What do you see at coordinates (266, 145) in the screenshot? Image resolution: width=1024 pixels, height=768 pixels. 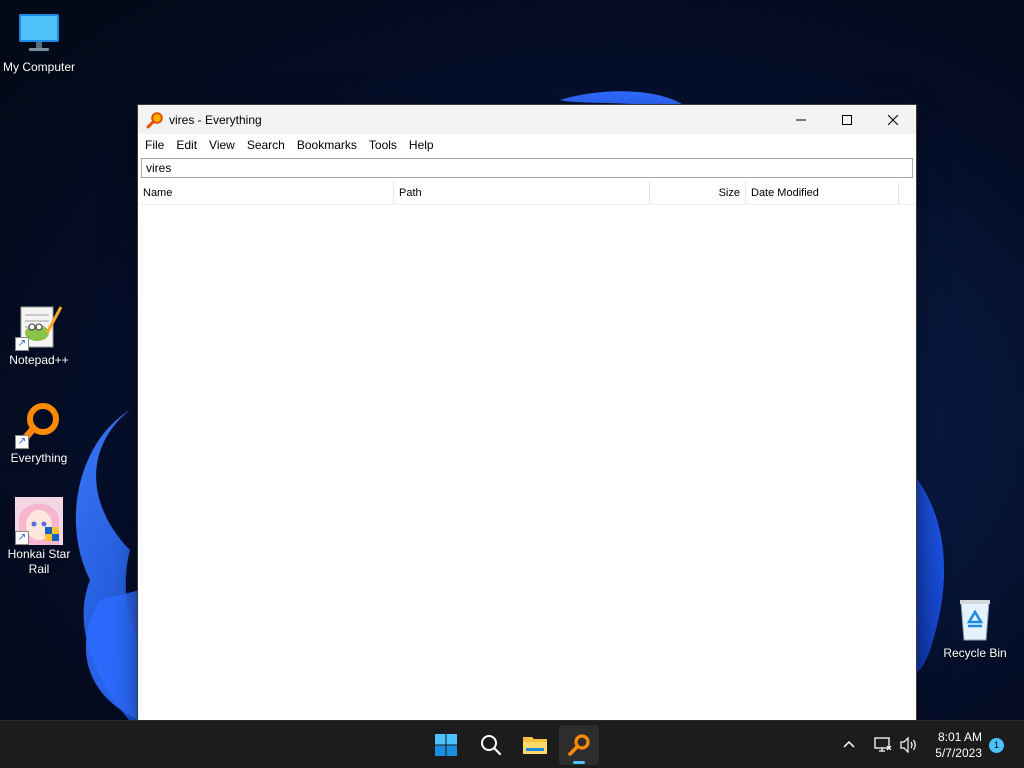 I see `menu-search: Search` at bounding box center [266, 145].